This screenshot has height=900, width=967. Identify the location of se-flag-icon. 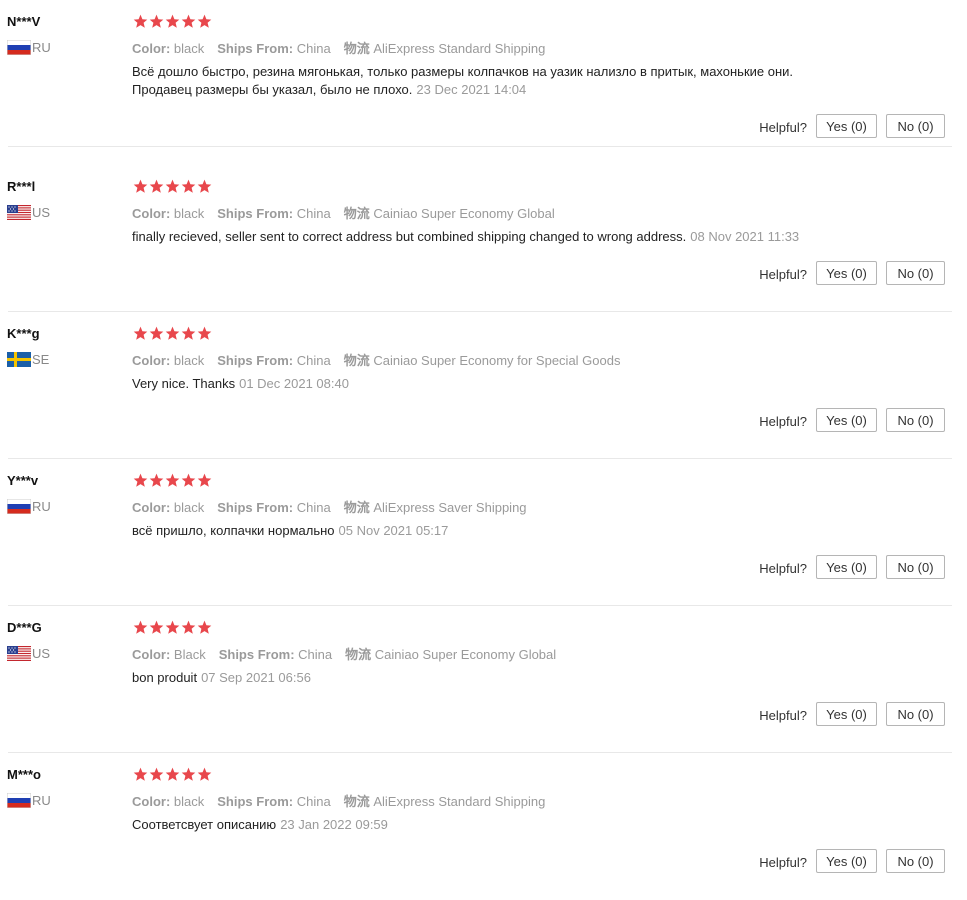
(19, 359).